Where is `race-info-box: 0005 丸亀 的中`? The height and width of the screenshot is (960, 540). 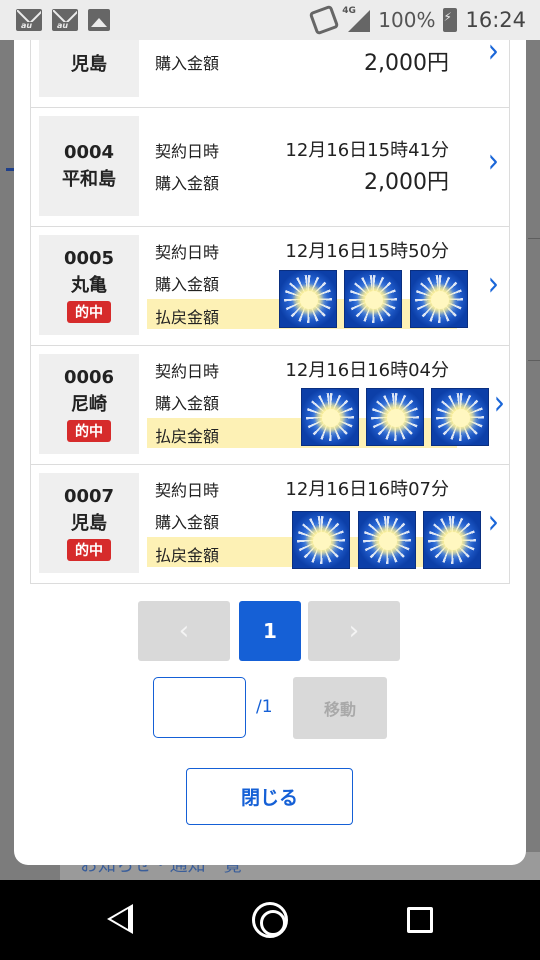
race-info-box: 0005 丸亀 的中 is located at coordinates (89, 285).